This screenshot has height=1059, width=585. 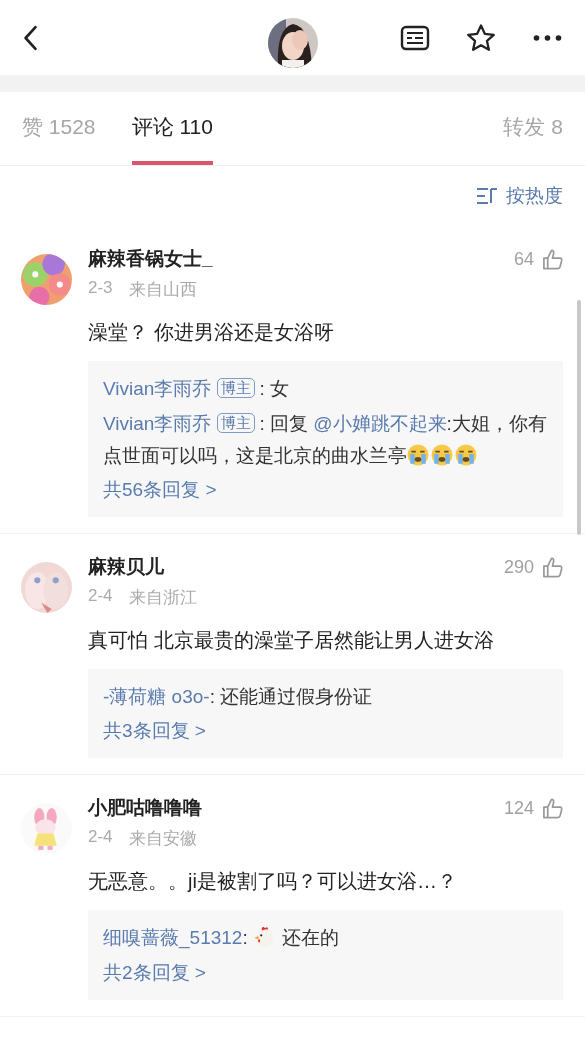 What do you see at coordinates (156, 697) in the screenshot?
I see `reply-author: -薄荷糖 o3o-` at bounding box center [156, 697].